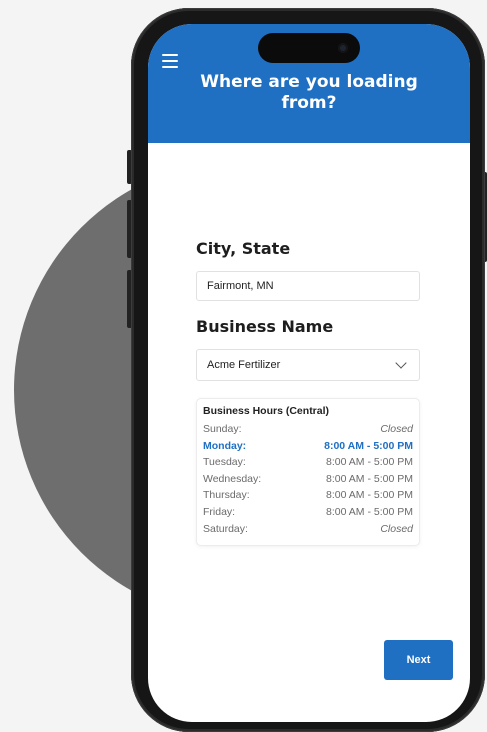 This screenshot has width=487, height=732. Describe the element at coordinates (226, 495) in the screenshot. I see `hours-day: Thursday:` at that location.